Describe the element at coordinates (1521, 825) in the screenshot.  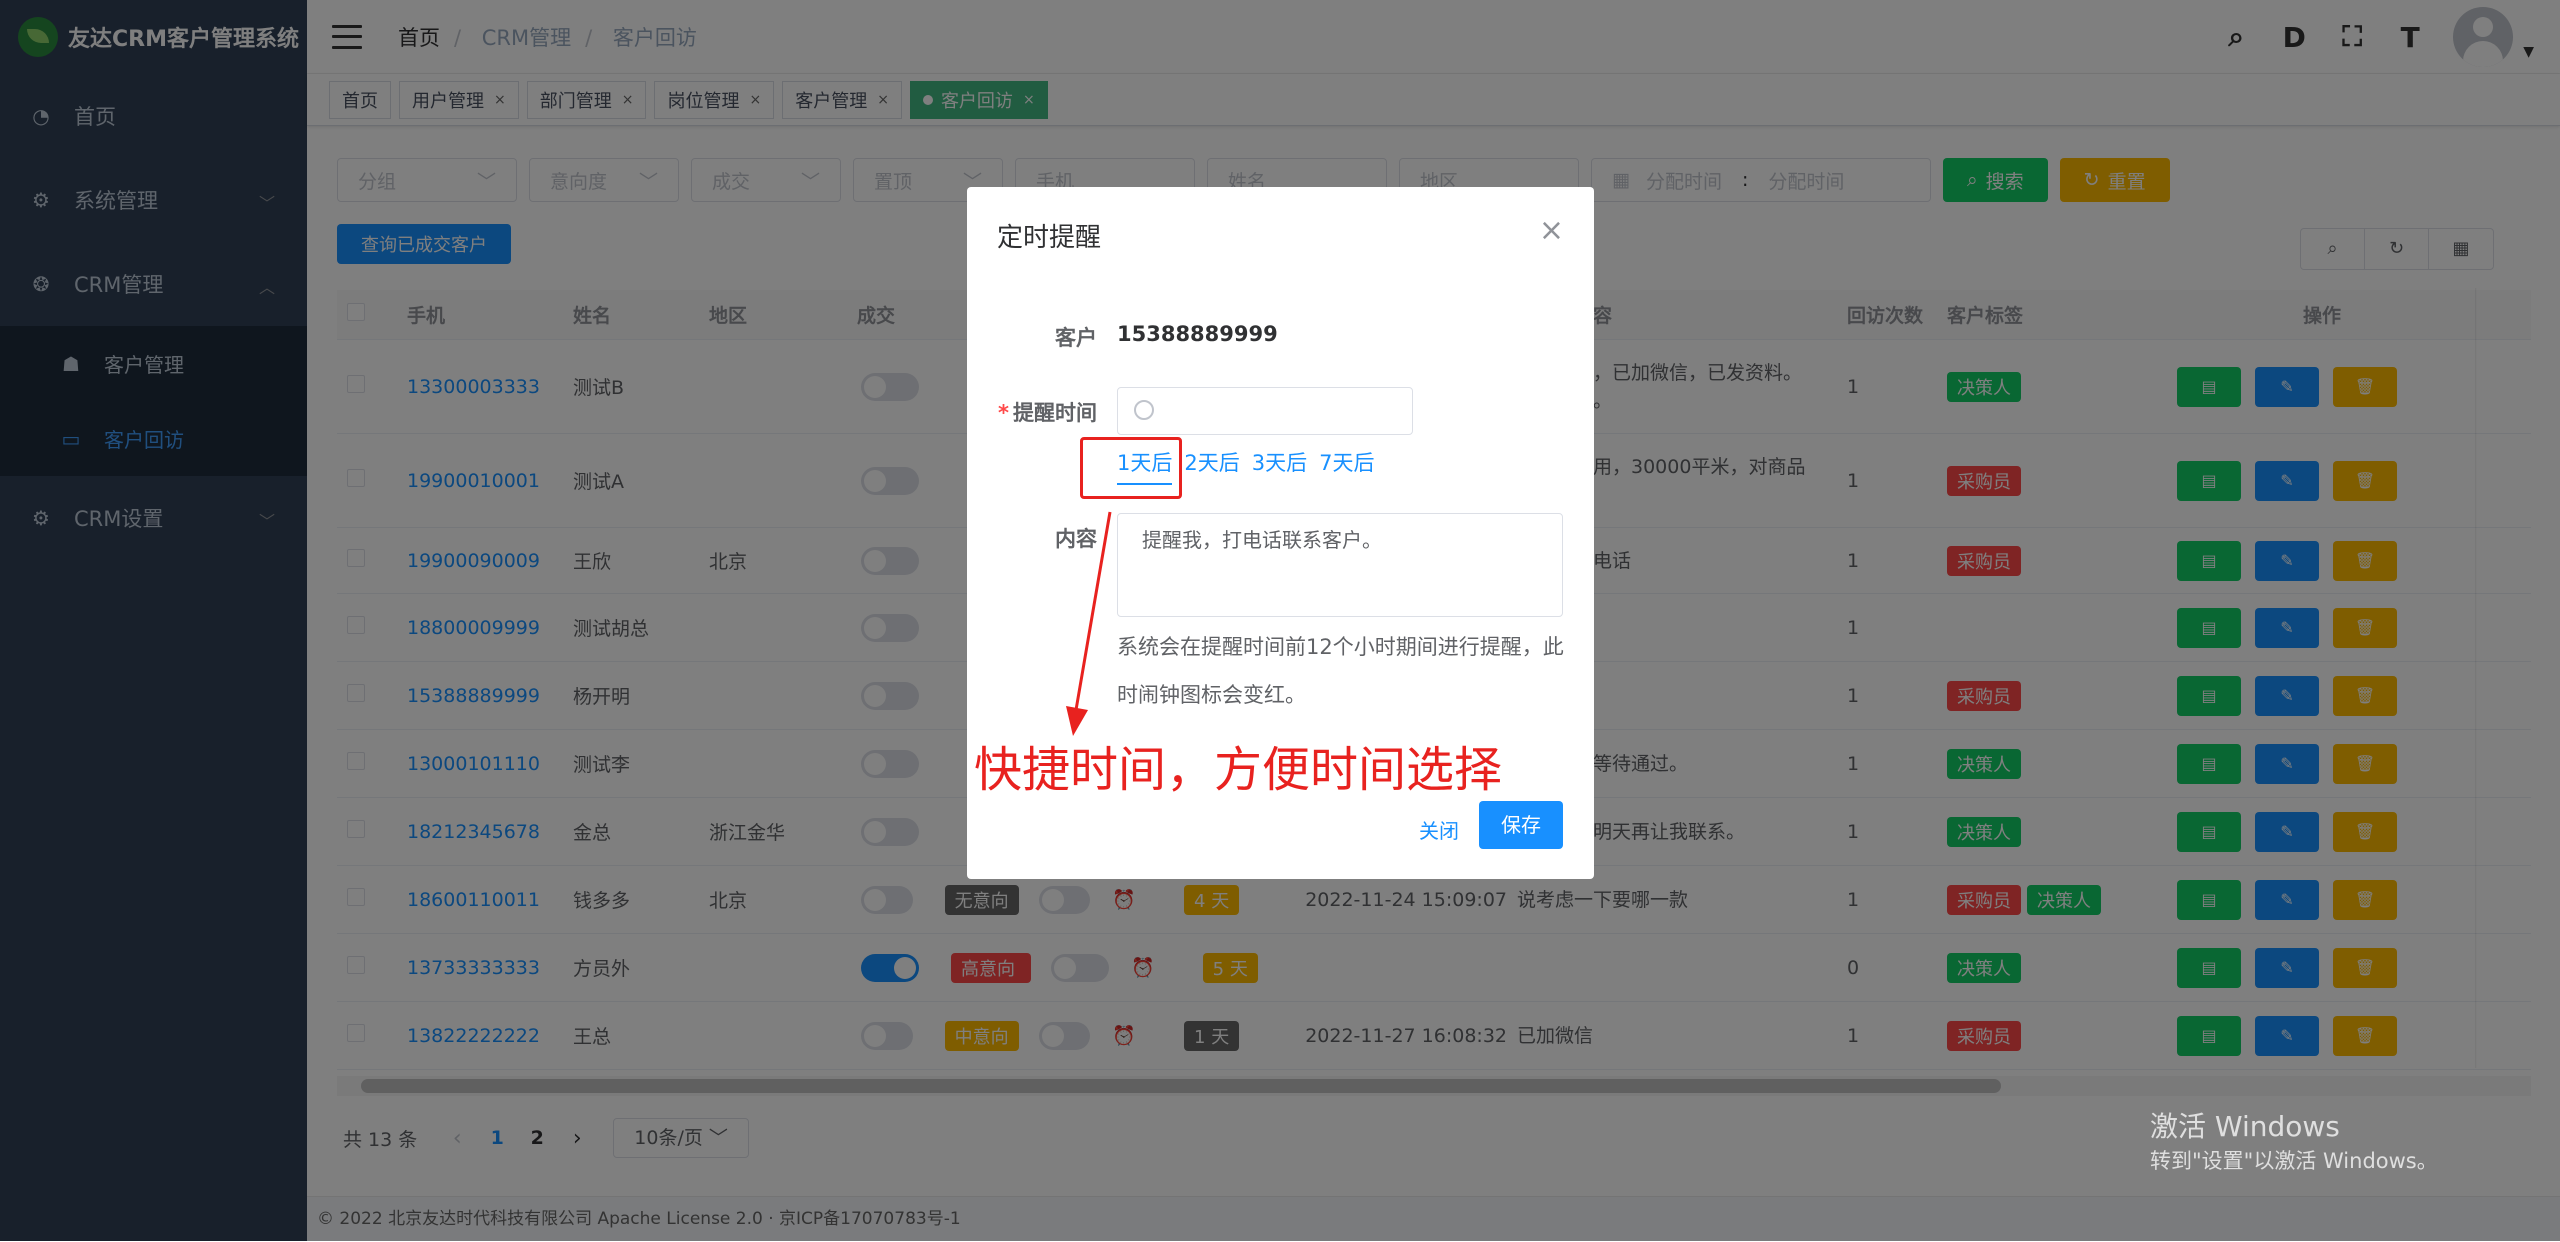
I see `save-button: 保存` at that location.